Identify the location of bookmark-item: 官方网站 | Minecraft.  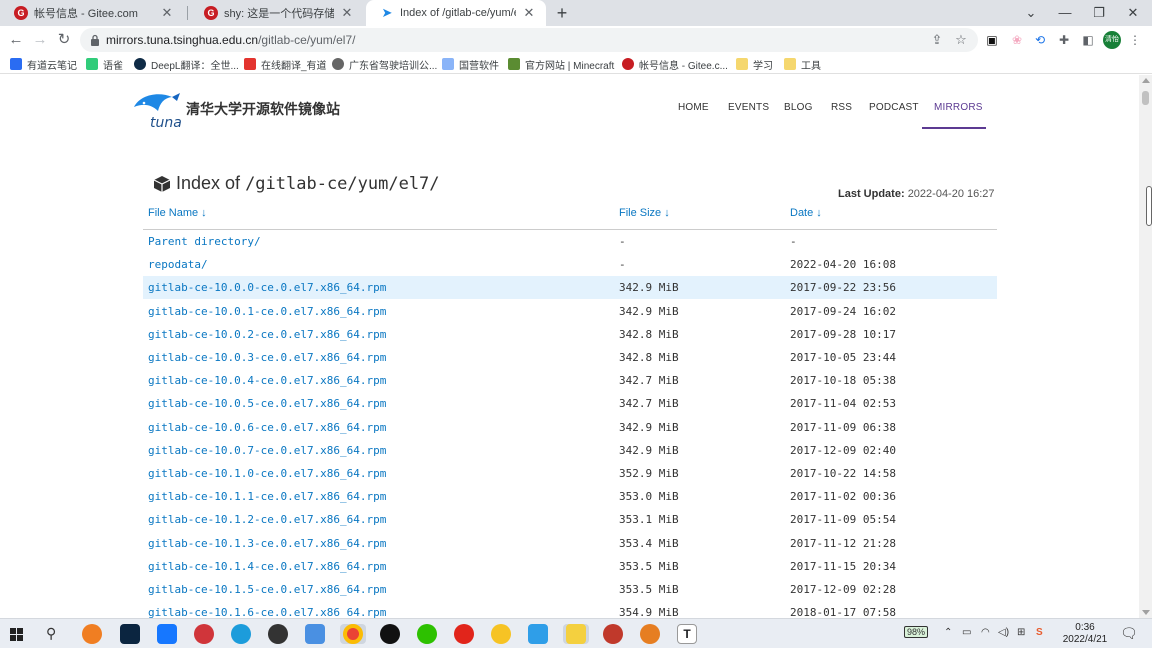
(561, 64).